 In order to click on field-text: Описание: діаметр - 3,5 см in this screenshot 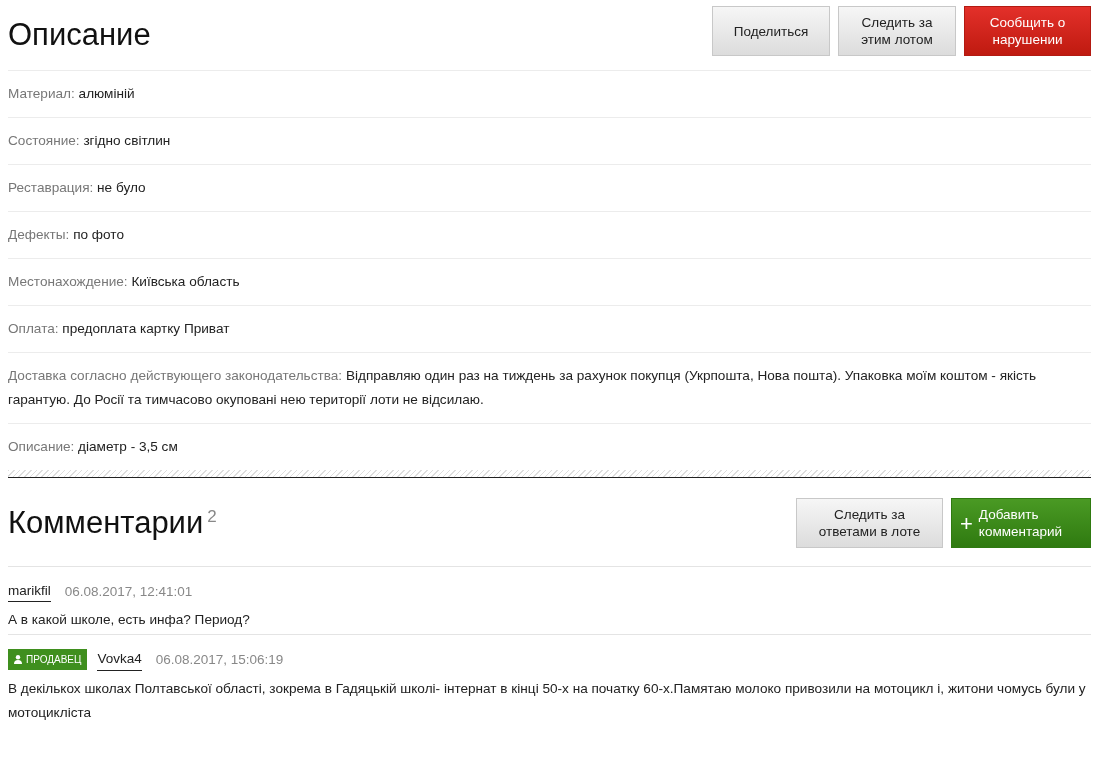, I will do `click(93, 447)`.